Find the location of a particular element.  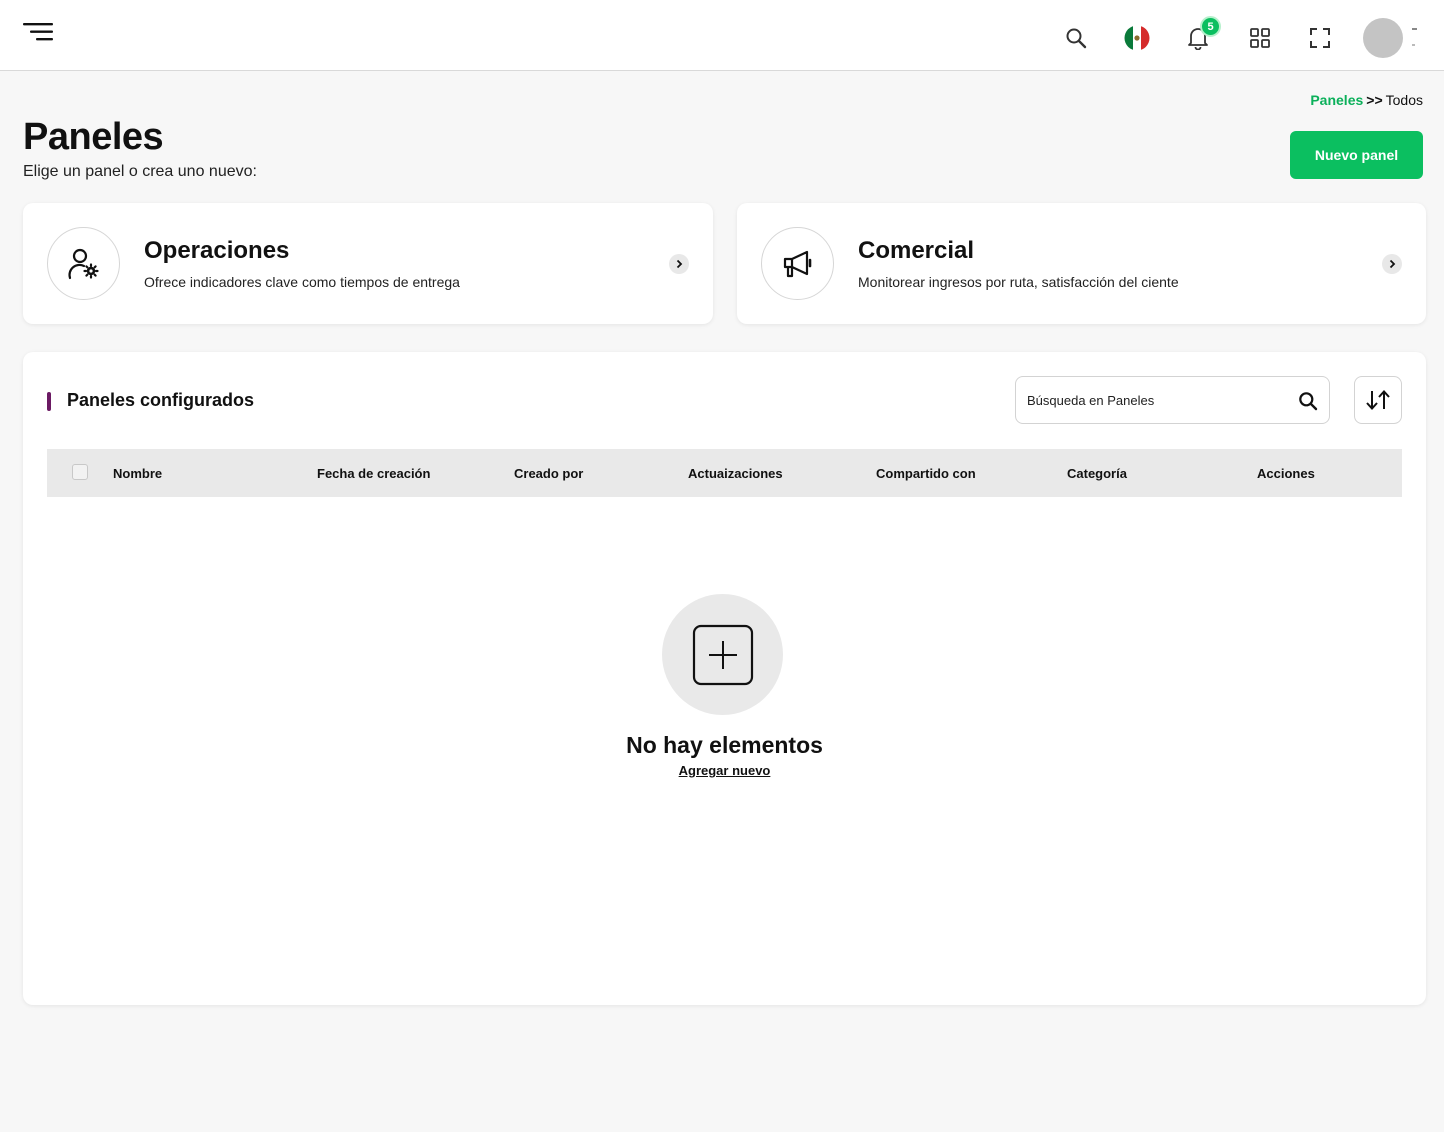

search-input is located at coordinates (1157, 400).